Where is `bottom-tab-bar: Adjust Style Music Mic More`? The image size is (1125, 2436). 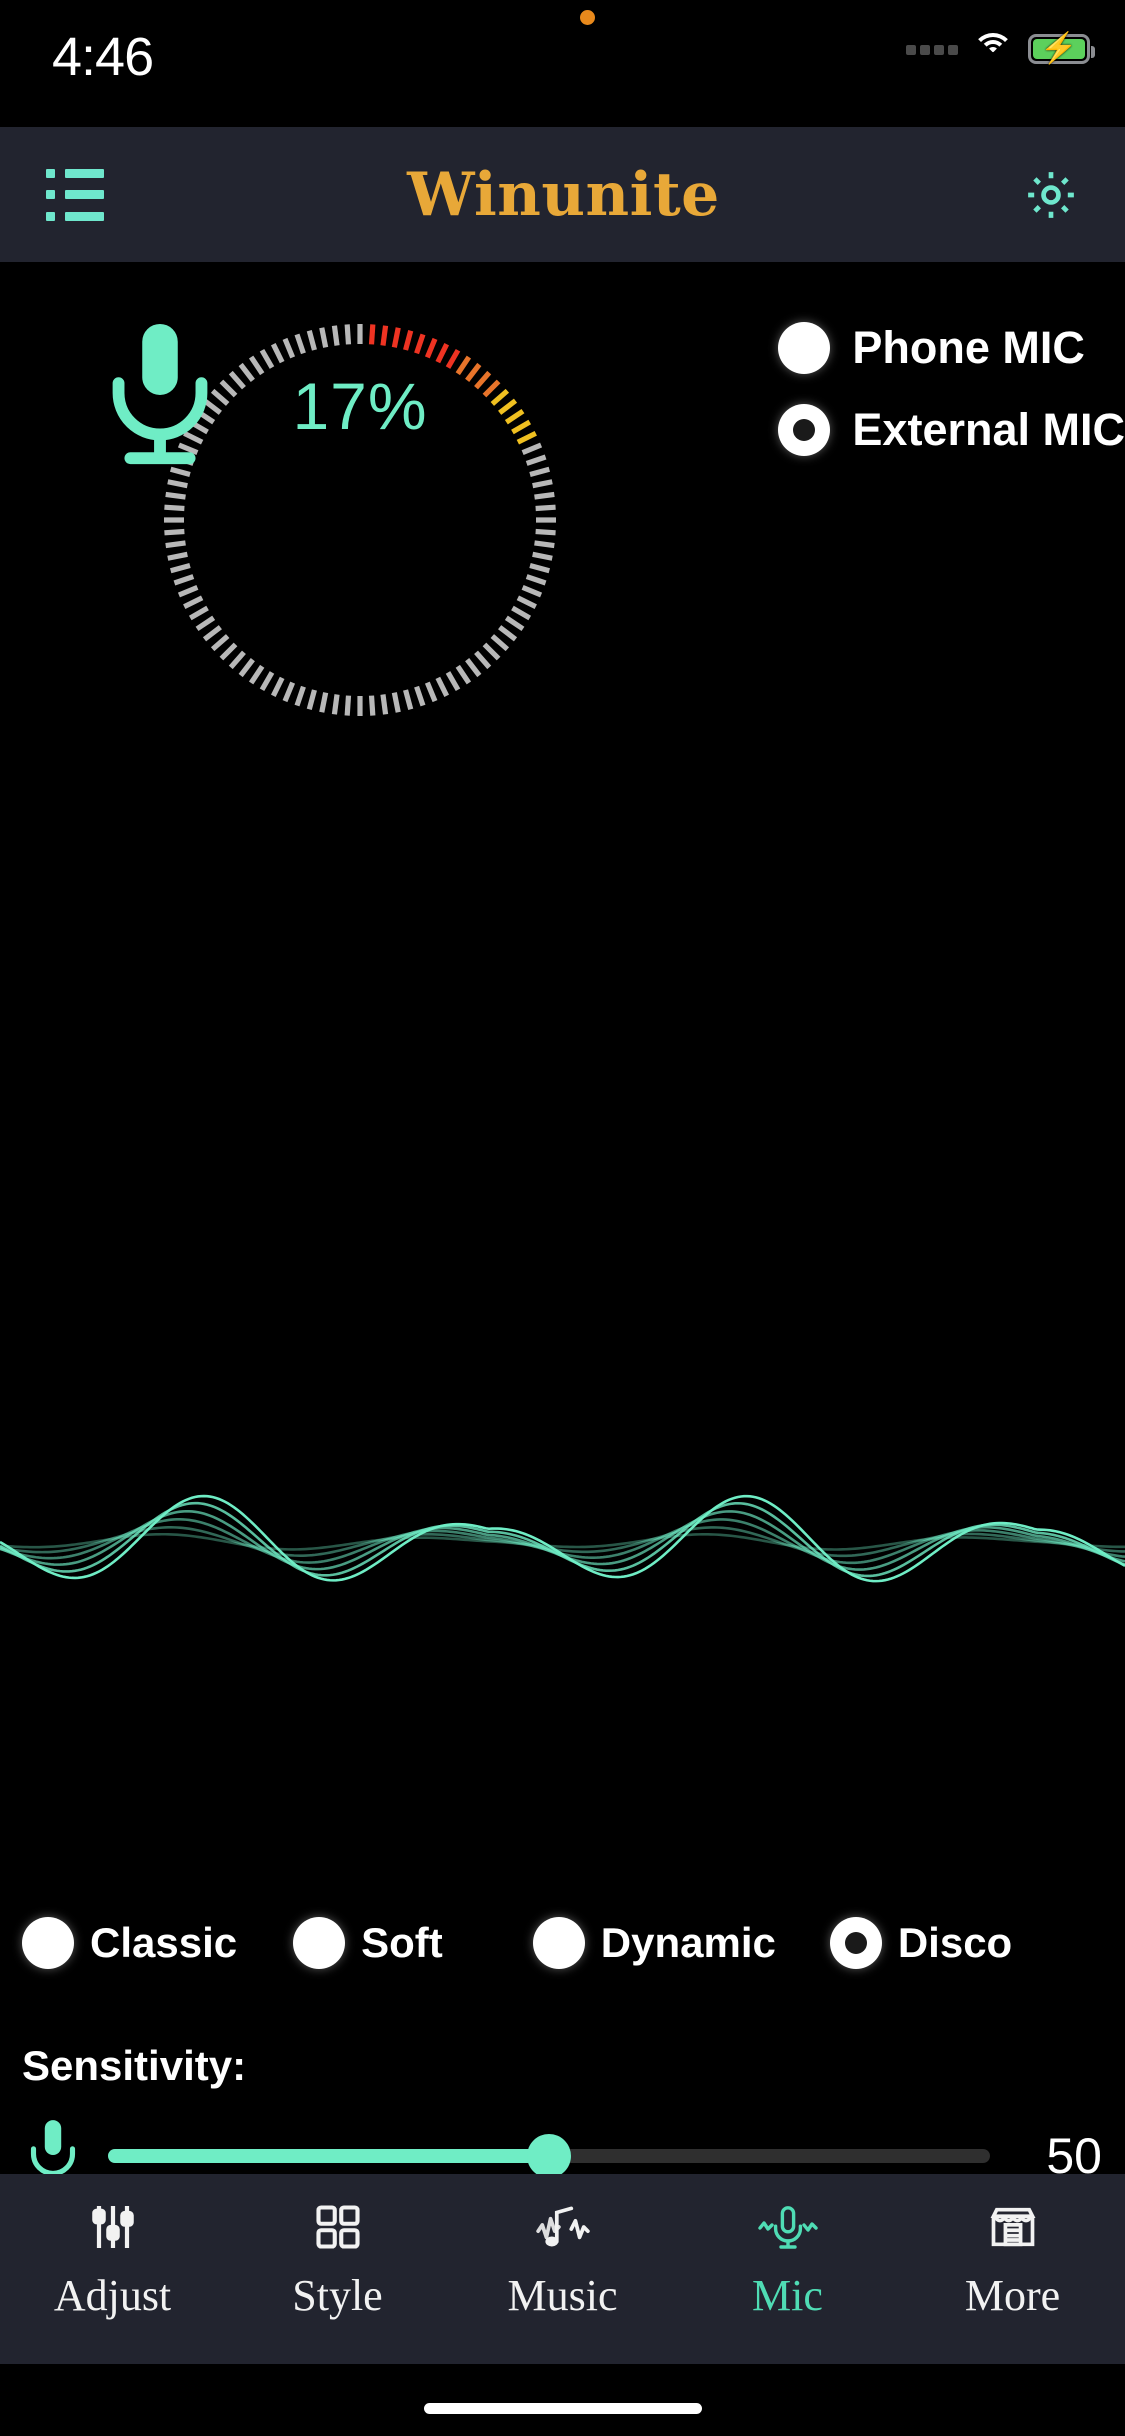 bottom-tab-bar: Adjust Style Music Mic More is located at coordinates (562, 2269).